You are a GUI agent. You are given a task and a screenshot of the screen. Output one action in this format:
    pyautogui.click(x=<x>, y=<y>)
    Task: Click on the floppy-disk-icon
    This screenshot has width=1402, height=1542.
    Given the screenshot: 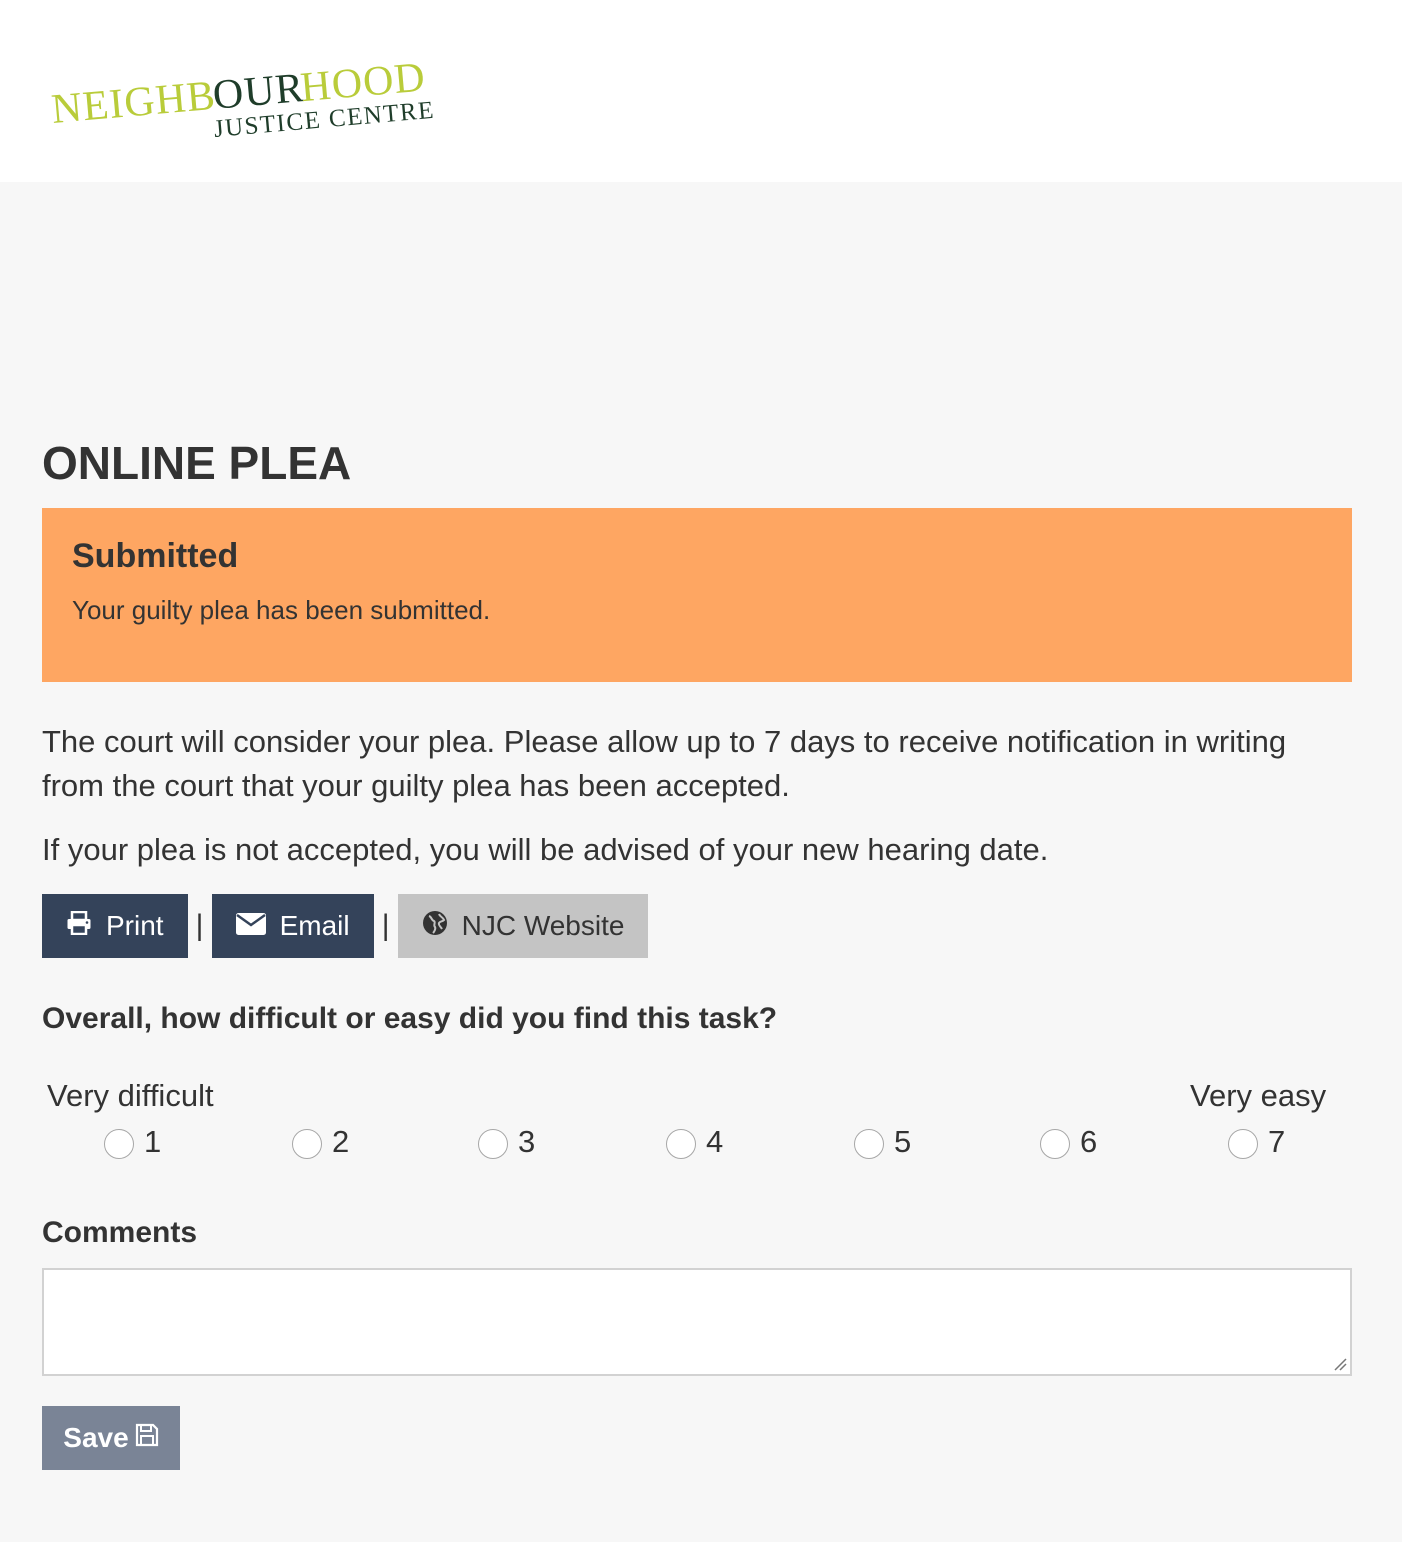 What is the action you would take?
    pyautogui.click(x=147, y=1438)
    